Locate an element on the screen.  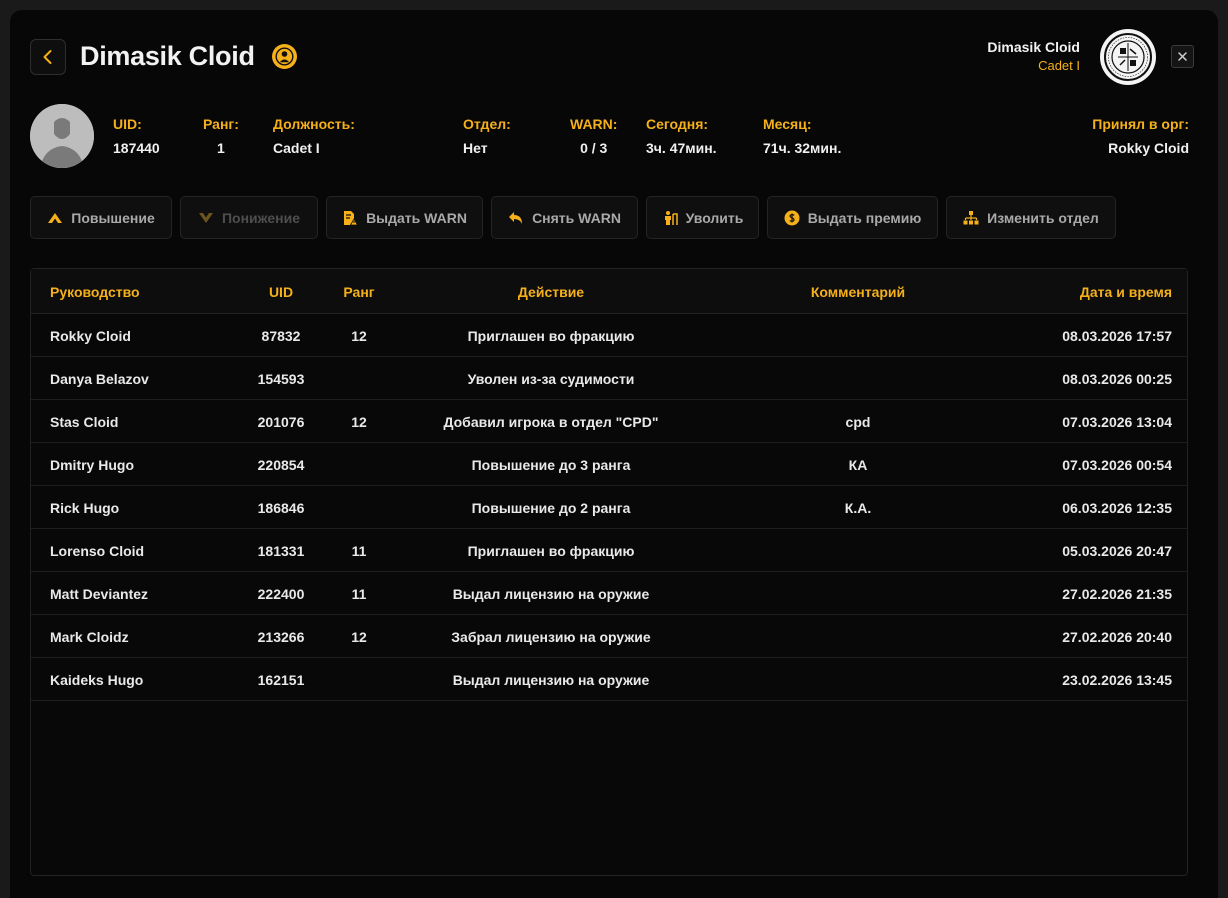
stat-label: Должность: is located at coordinates (314, 124).